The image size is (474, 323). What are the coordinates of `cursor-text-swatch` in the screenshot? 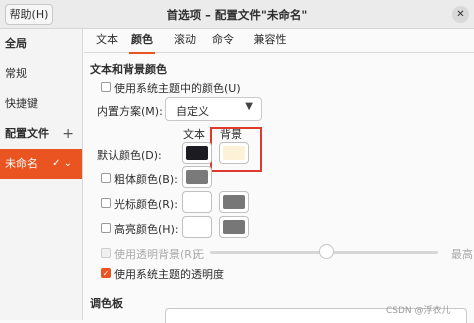 It's located at (197, 202).